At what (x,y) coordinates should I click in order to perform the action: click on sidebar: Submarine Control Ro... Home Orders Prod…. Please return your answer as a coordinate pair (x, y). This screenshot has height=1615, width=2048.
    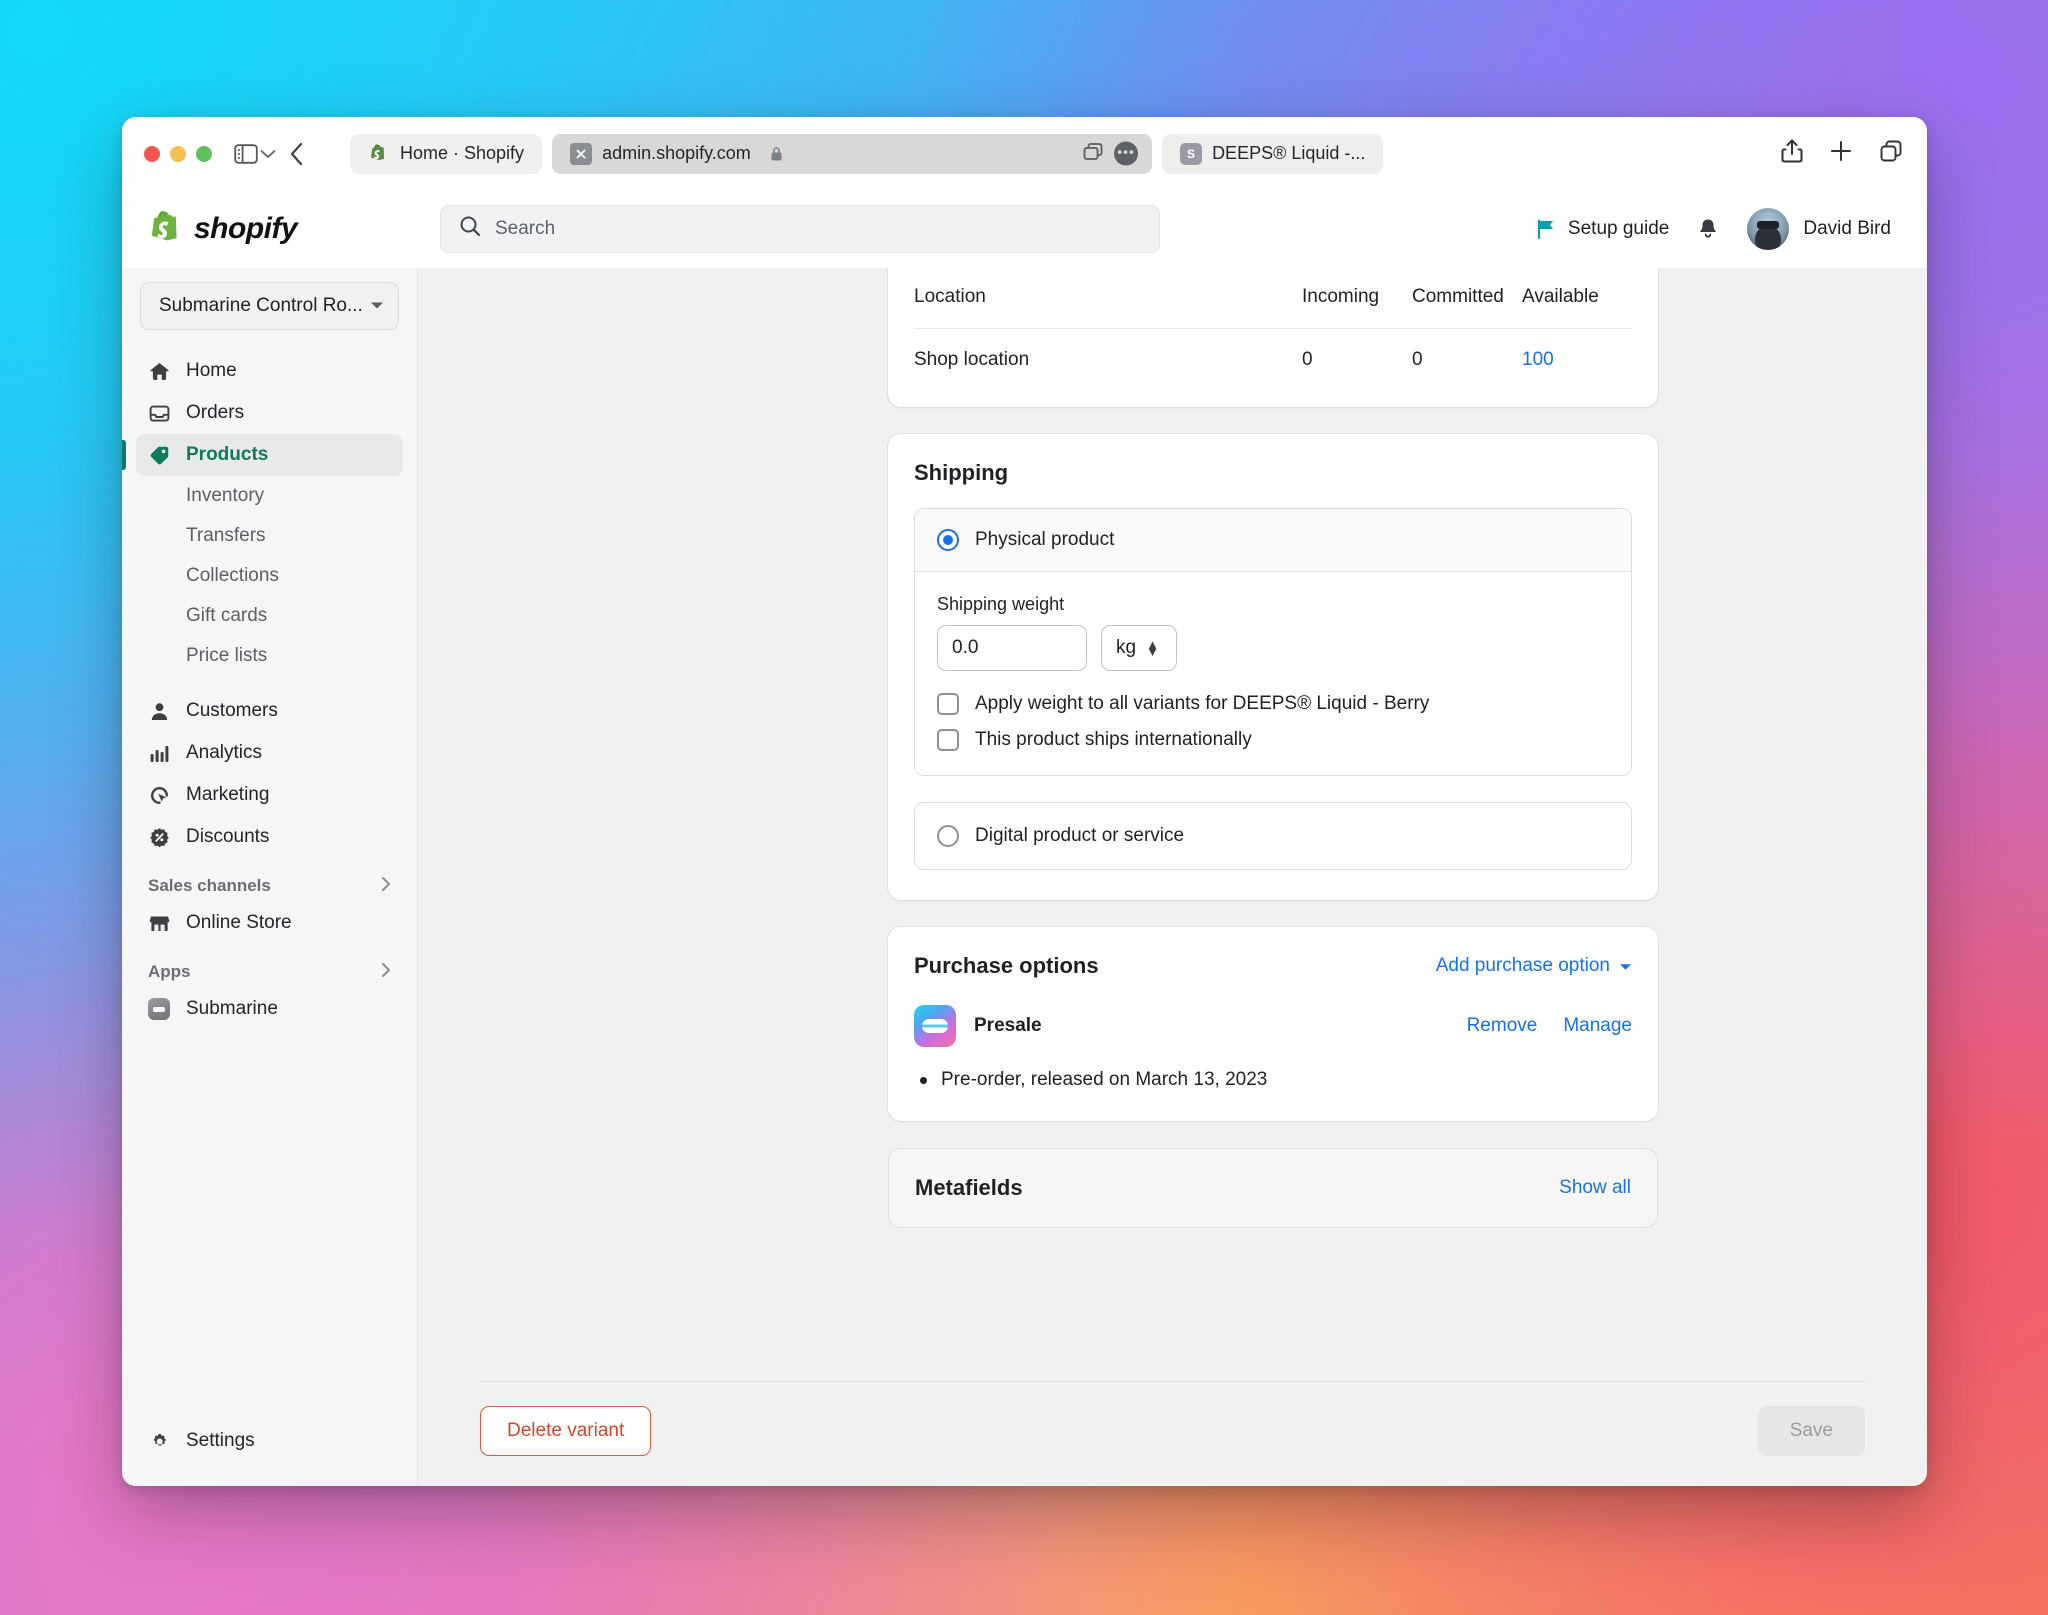
    Looking at the image, I should click on (270, 877).